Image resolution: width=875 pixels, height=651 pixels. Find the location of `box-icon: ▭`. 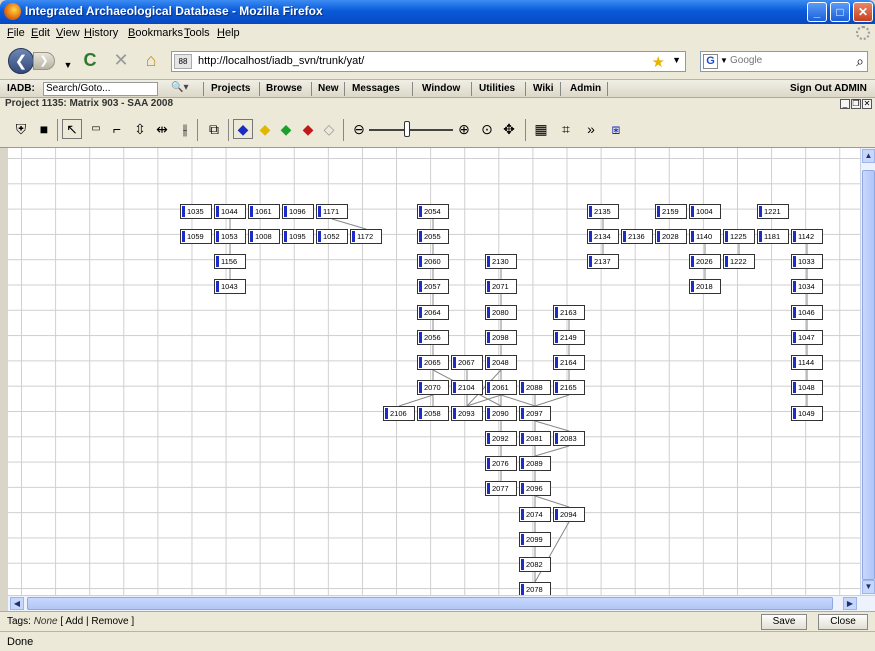

box-icon: ▭ is located at coordinates (96, 129).